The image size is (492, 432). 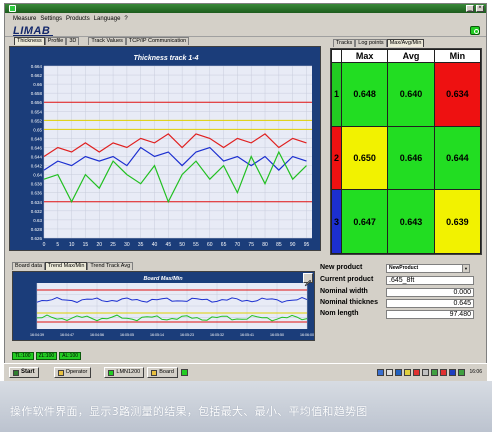 I want to click on taskbar-app-label: LMN1200, so click(x=128, y=372).